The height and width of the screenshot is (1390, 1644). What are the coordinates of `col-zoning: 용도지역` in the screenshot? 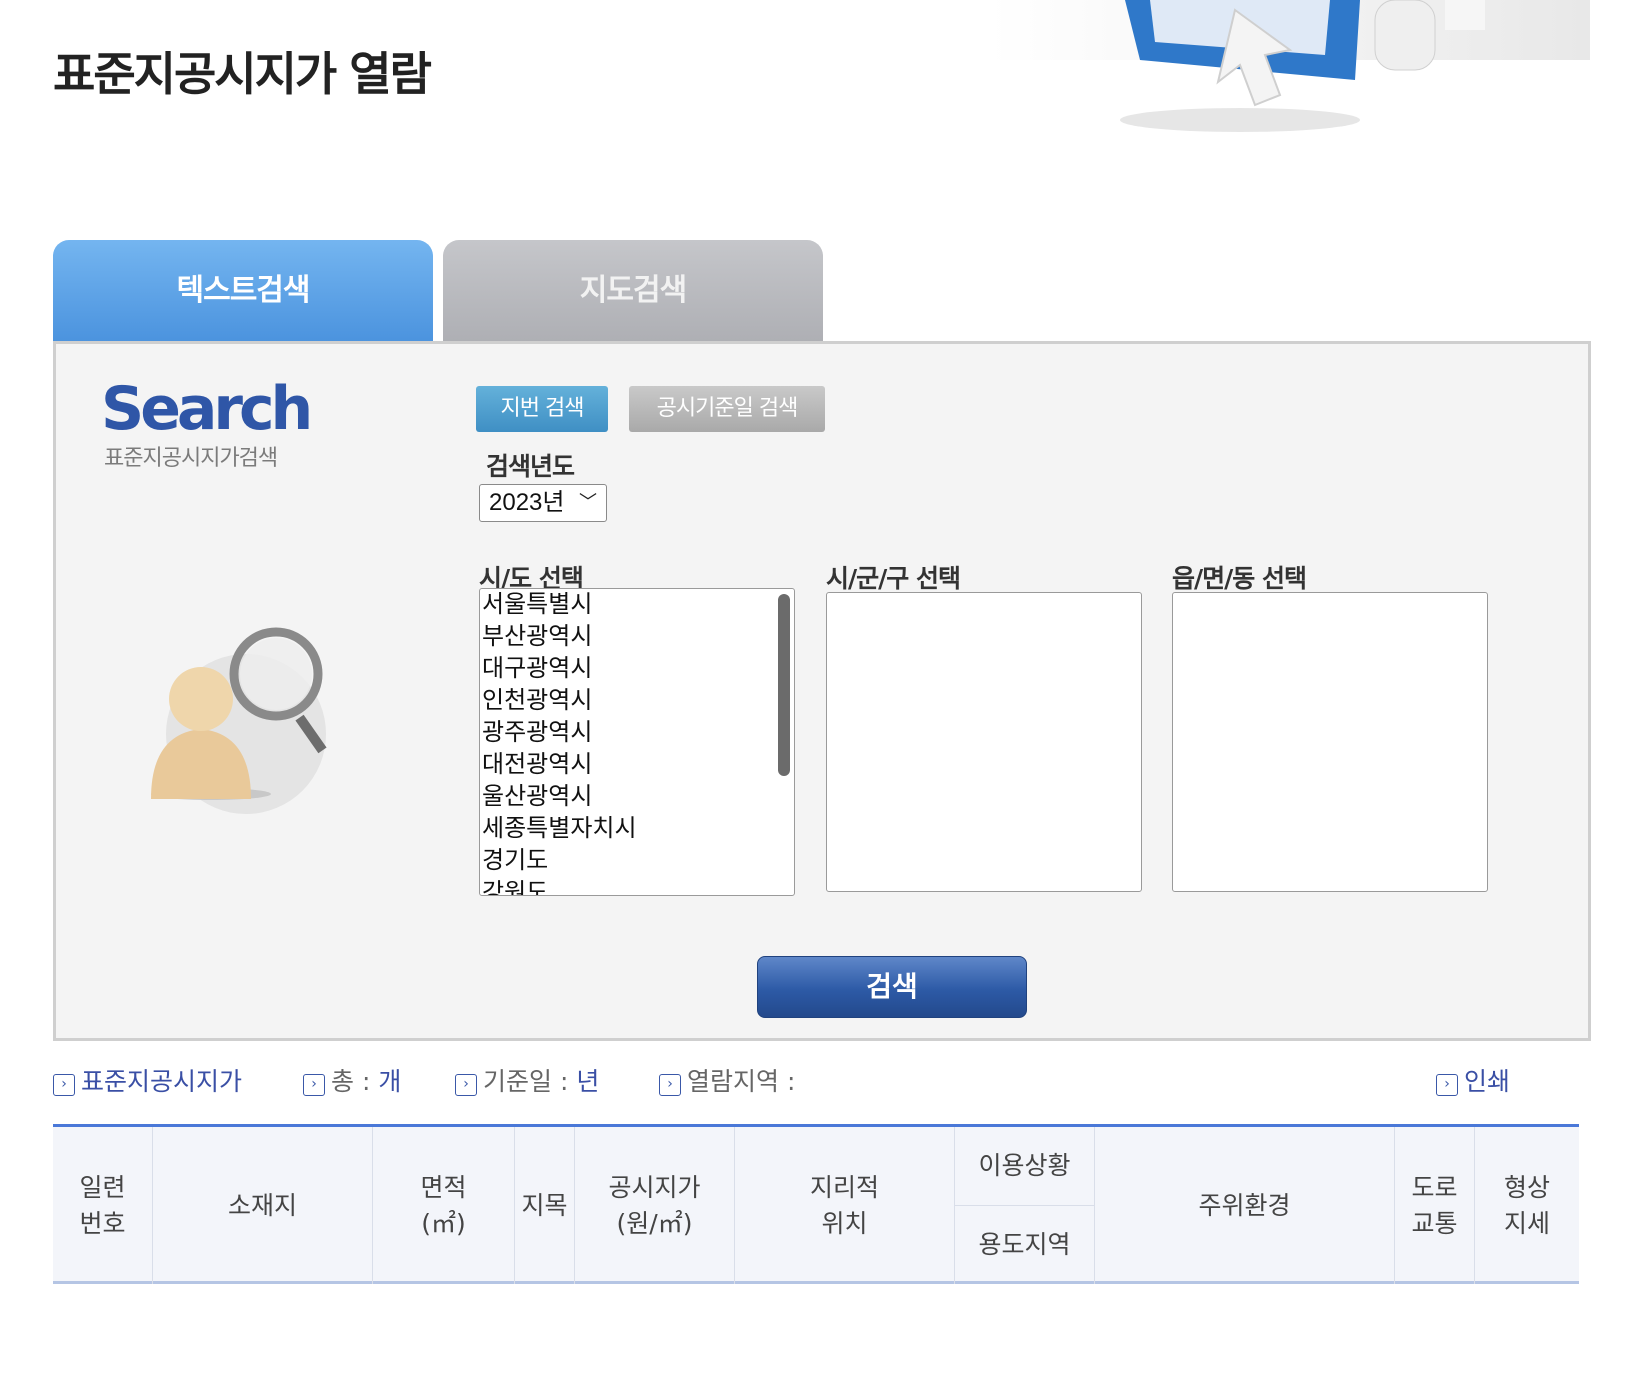 It's located at (1025, 1244).